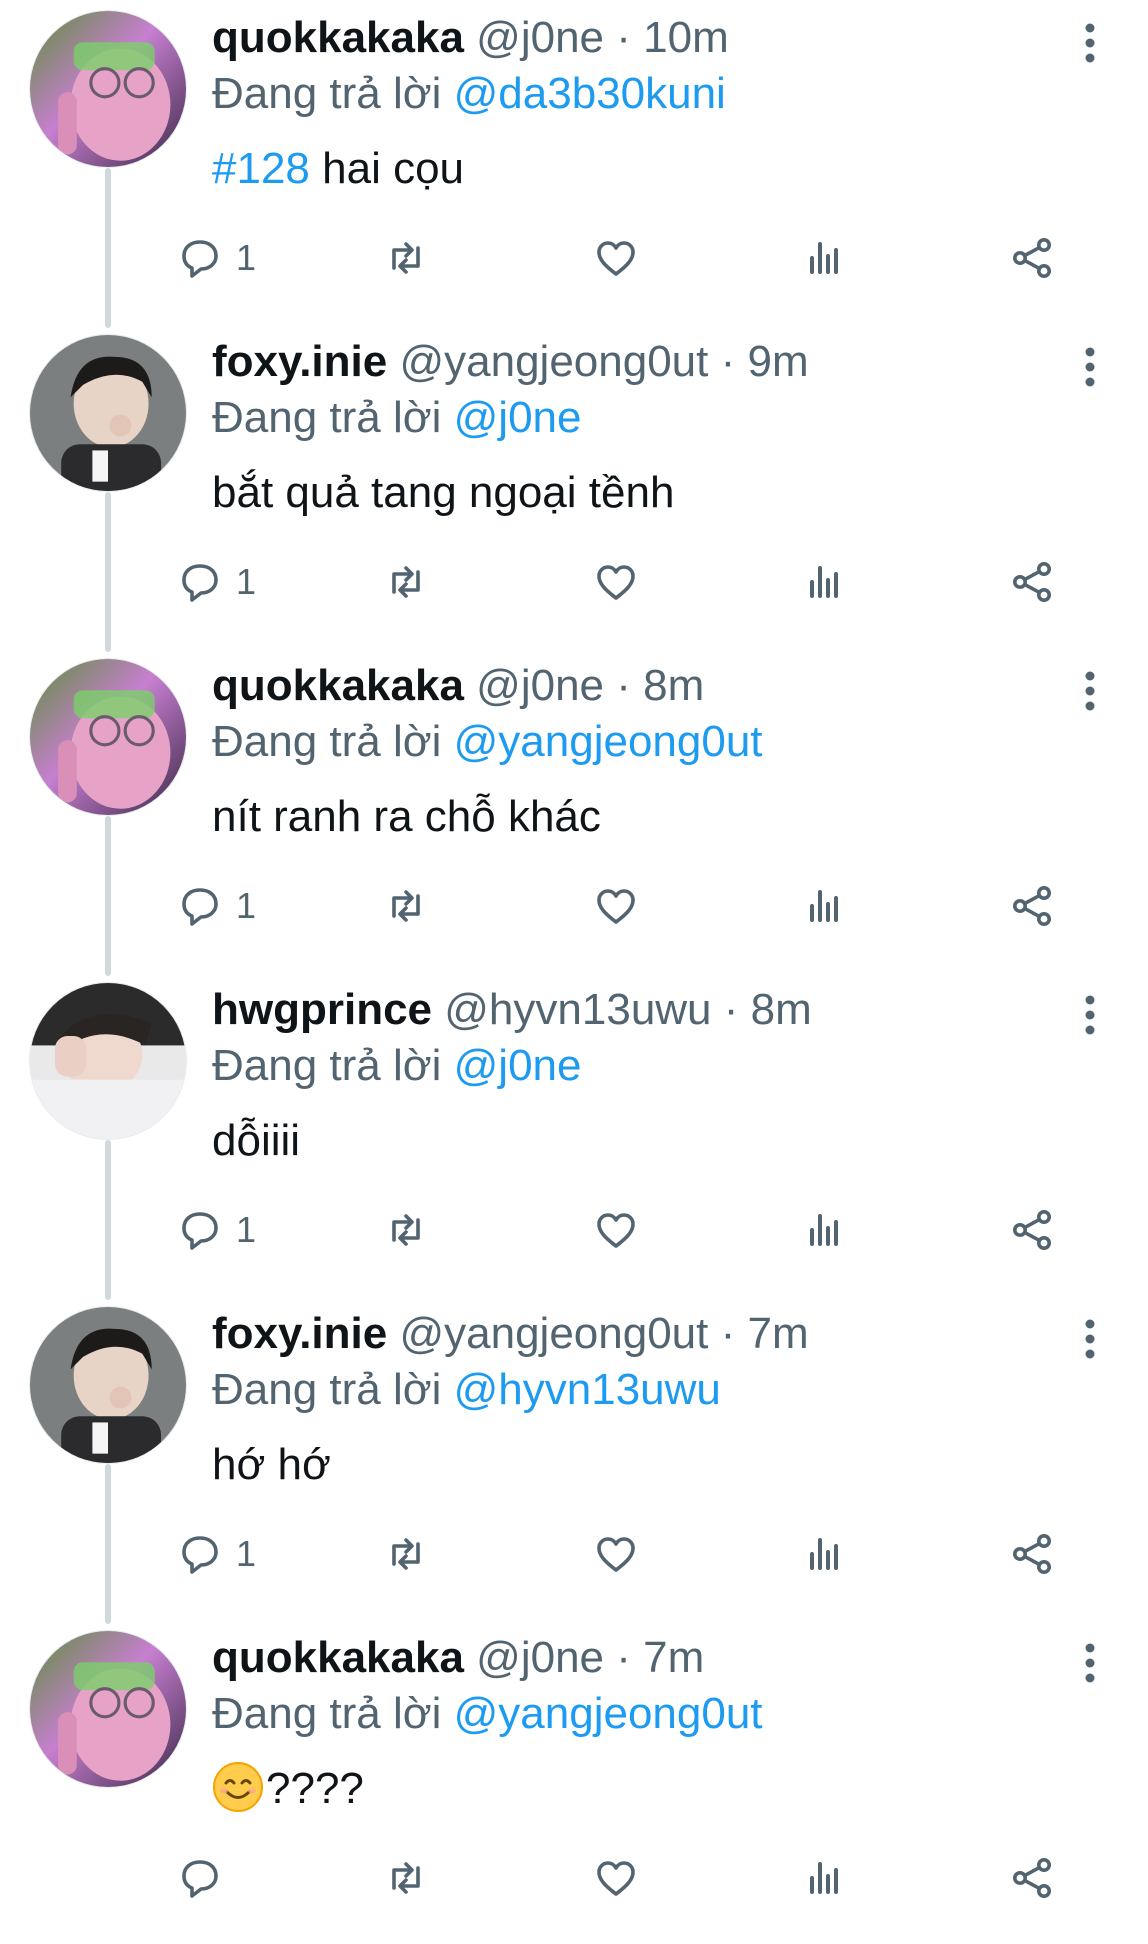 The image size is (1148, 1944). I want to click on smiling-face-emoji, so click(238, 1787).